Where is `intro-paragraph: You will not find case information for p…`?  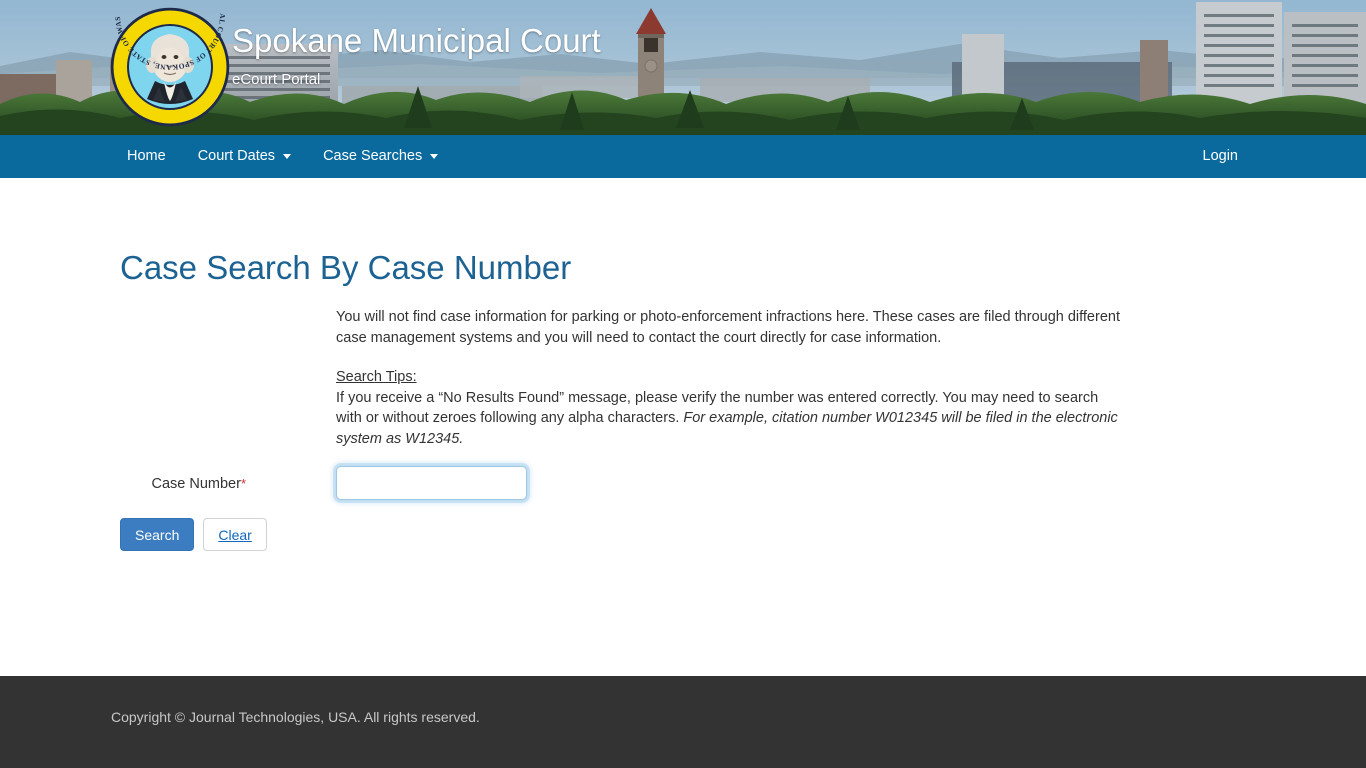 intro-paragraph: You will not find case information for p… is located at coordinates (728, 327).